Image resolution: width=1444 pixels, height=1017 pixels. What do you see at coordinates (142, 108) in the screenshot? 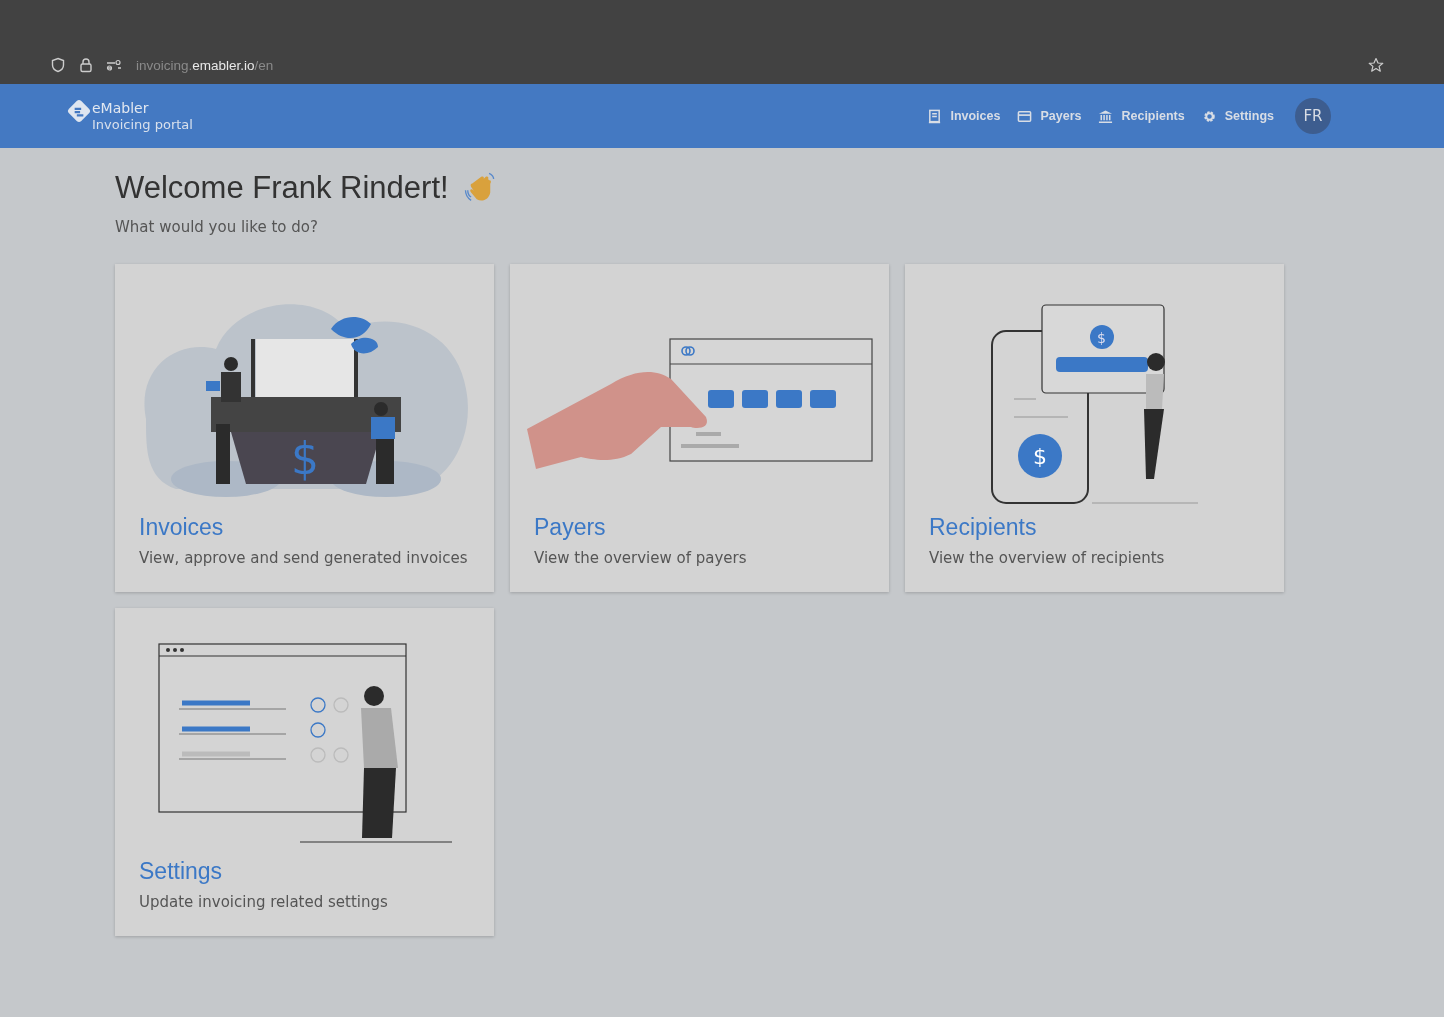
I see `brand-name: eMabler` at bounding box center [142, 108].